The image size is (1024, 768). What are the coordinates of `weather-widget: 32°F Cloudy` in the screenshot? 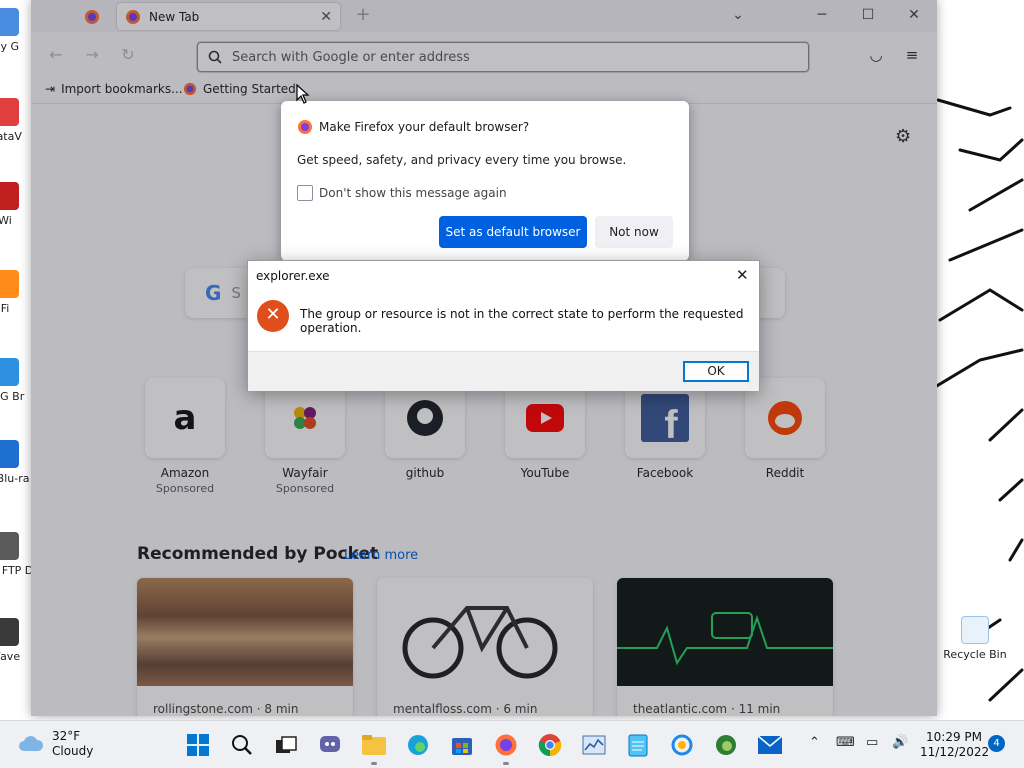 It's located at (55, 744).